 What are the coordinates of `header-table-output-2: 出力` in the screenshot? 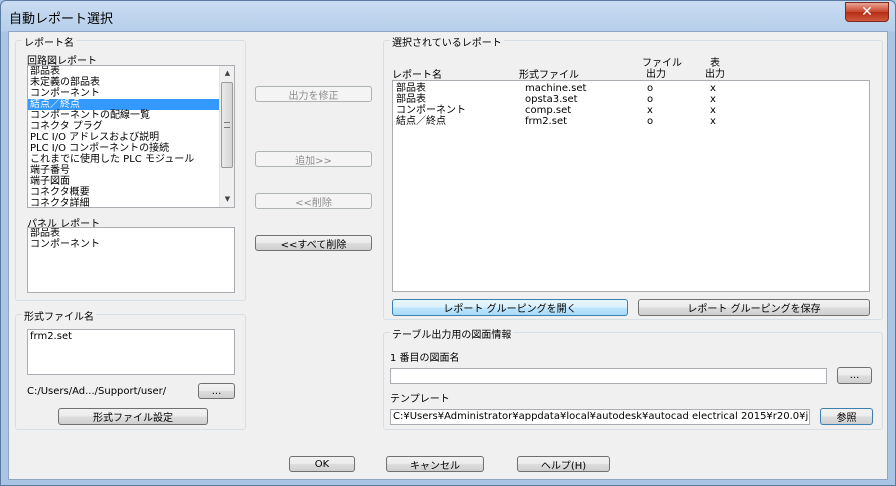 It's located at (715, 74).